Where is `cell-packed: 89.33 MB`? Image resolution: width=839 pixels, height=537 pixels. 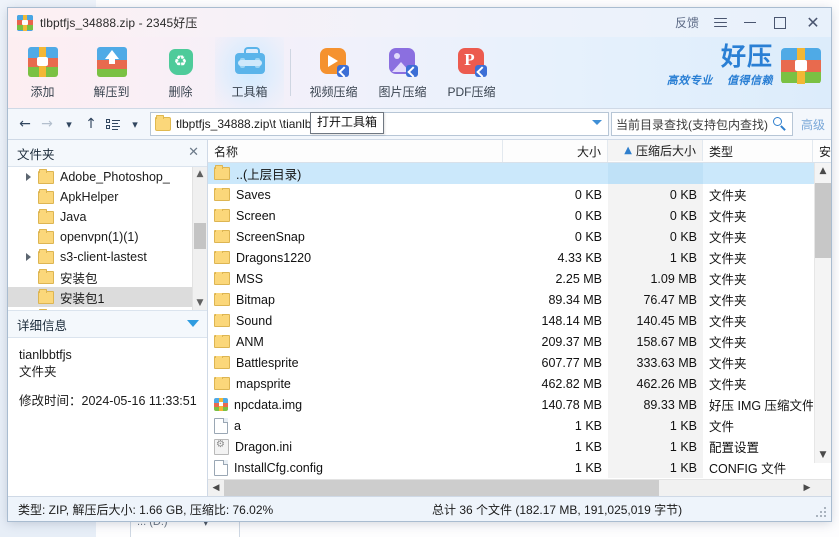 cell-packed: 89.33 MB is located at coordinates (655, 404).